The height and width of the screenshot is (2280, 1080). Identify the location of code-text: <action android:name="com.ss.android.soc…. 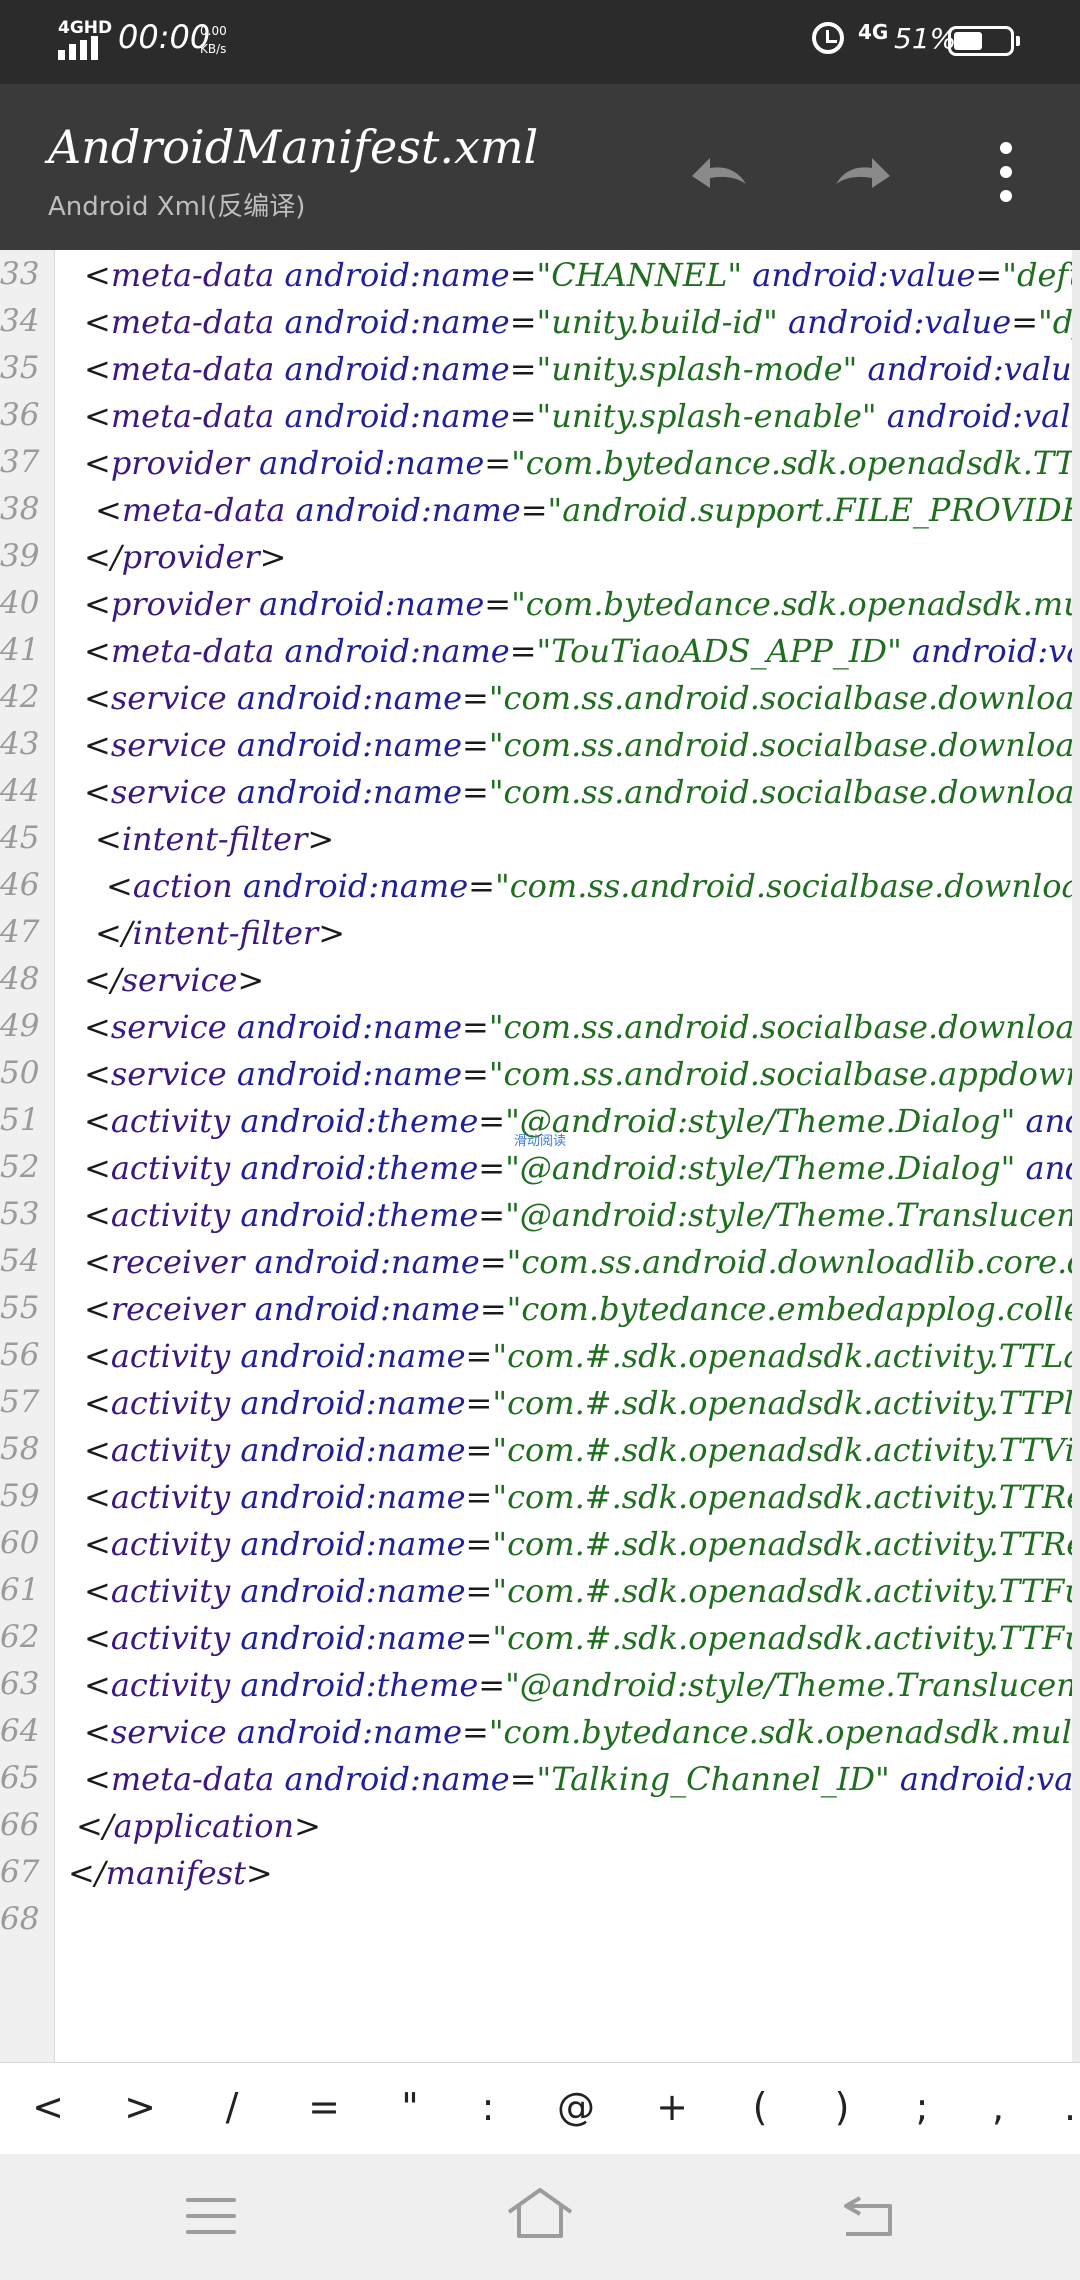
(593, 886).